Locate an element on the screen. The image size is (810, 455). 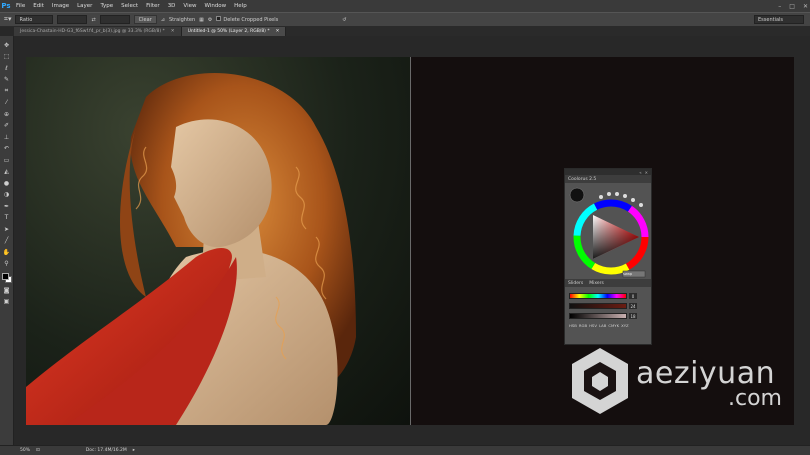
mode-xyz: XYZ is located at coordinates (625, 325).